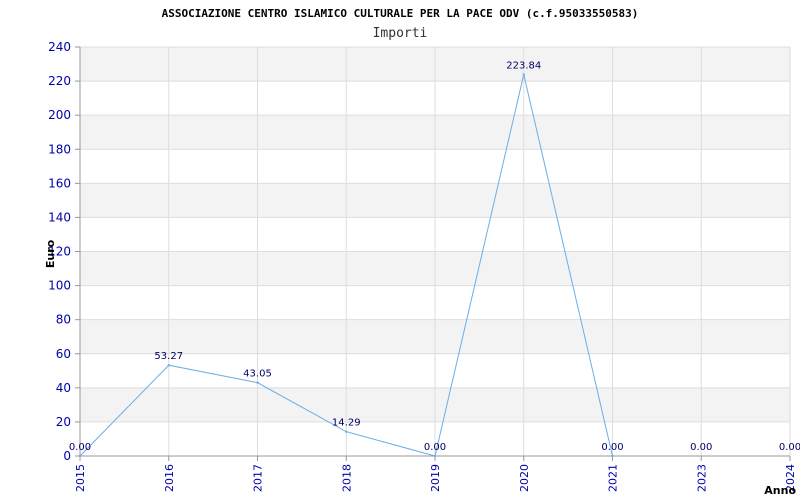  I want to click on chart-subtitle: Importi, so click(400, 33).